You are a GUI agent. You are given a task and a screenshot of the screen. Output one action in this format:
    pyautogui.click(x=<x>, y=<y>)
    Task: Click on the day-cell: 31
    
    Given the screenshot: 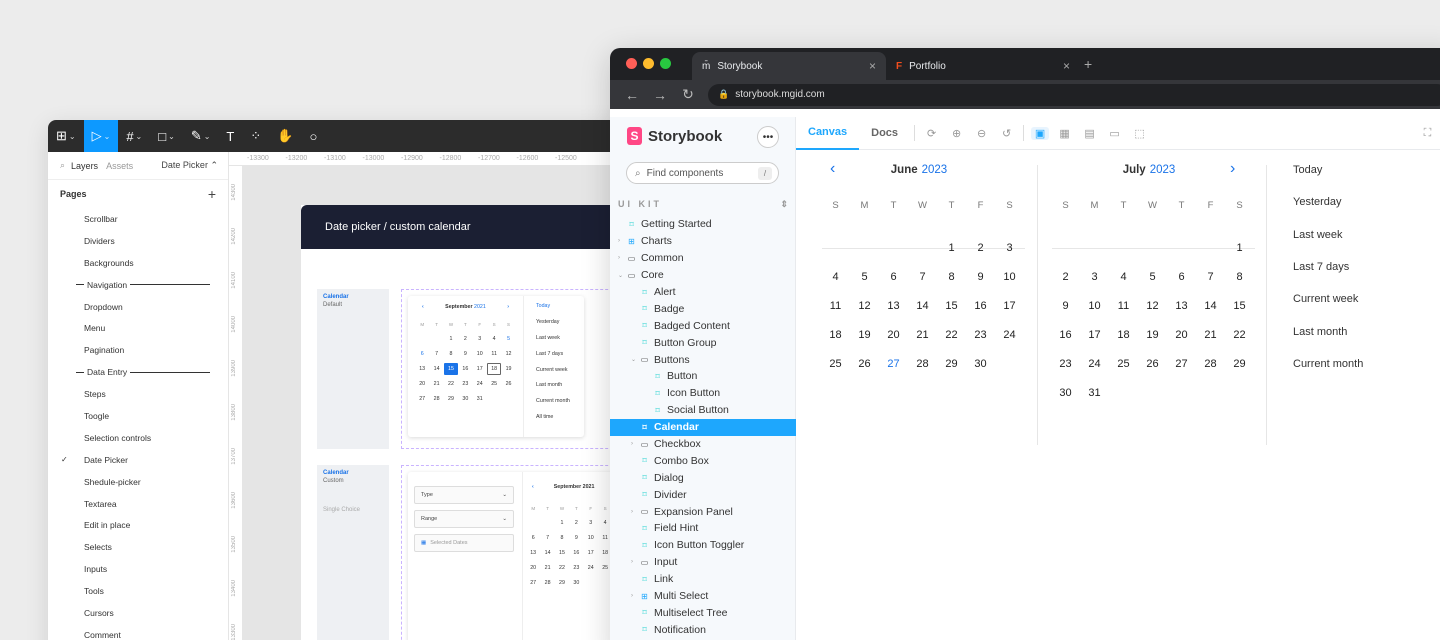 What is the action you would take?
    pyautogui.click(x=1094, y=392)
    